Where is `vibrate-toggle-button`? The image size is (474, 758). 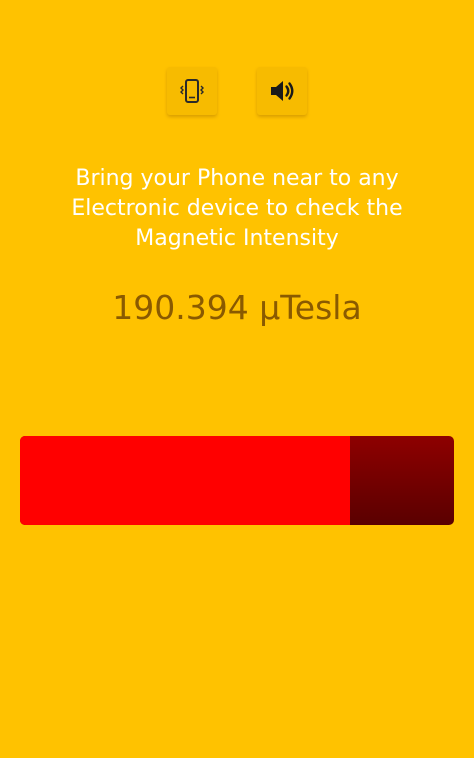
vibrate-toggle-button is located at coordinates (192, 91).